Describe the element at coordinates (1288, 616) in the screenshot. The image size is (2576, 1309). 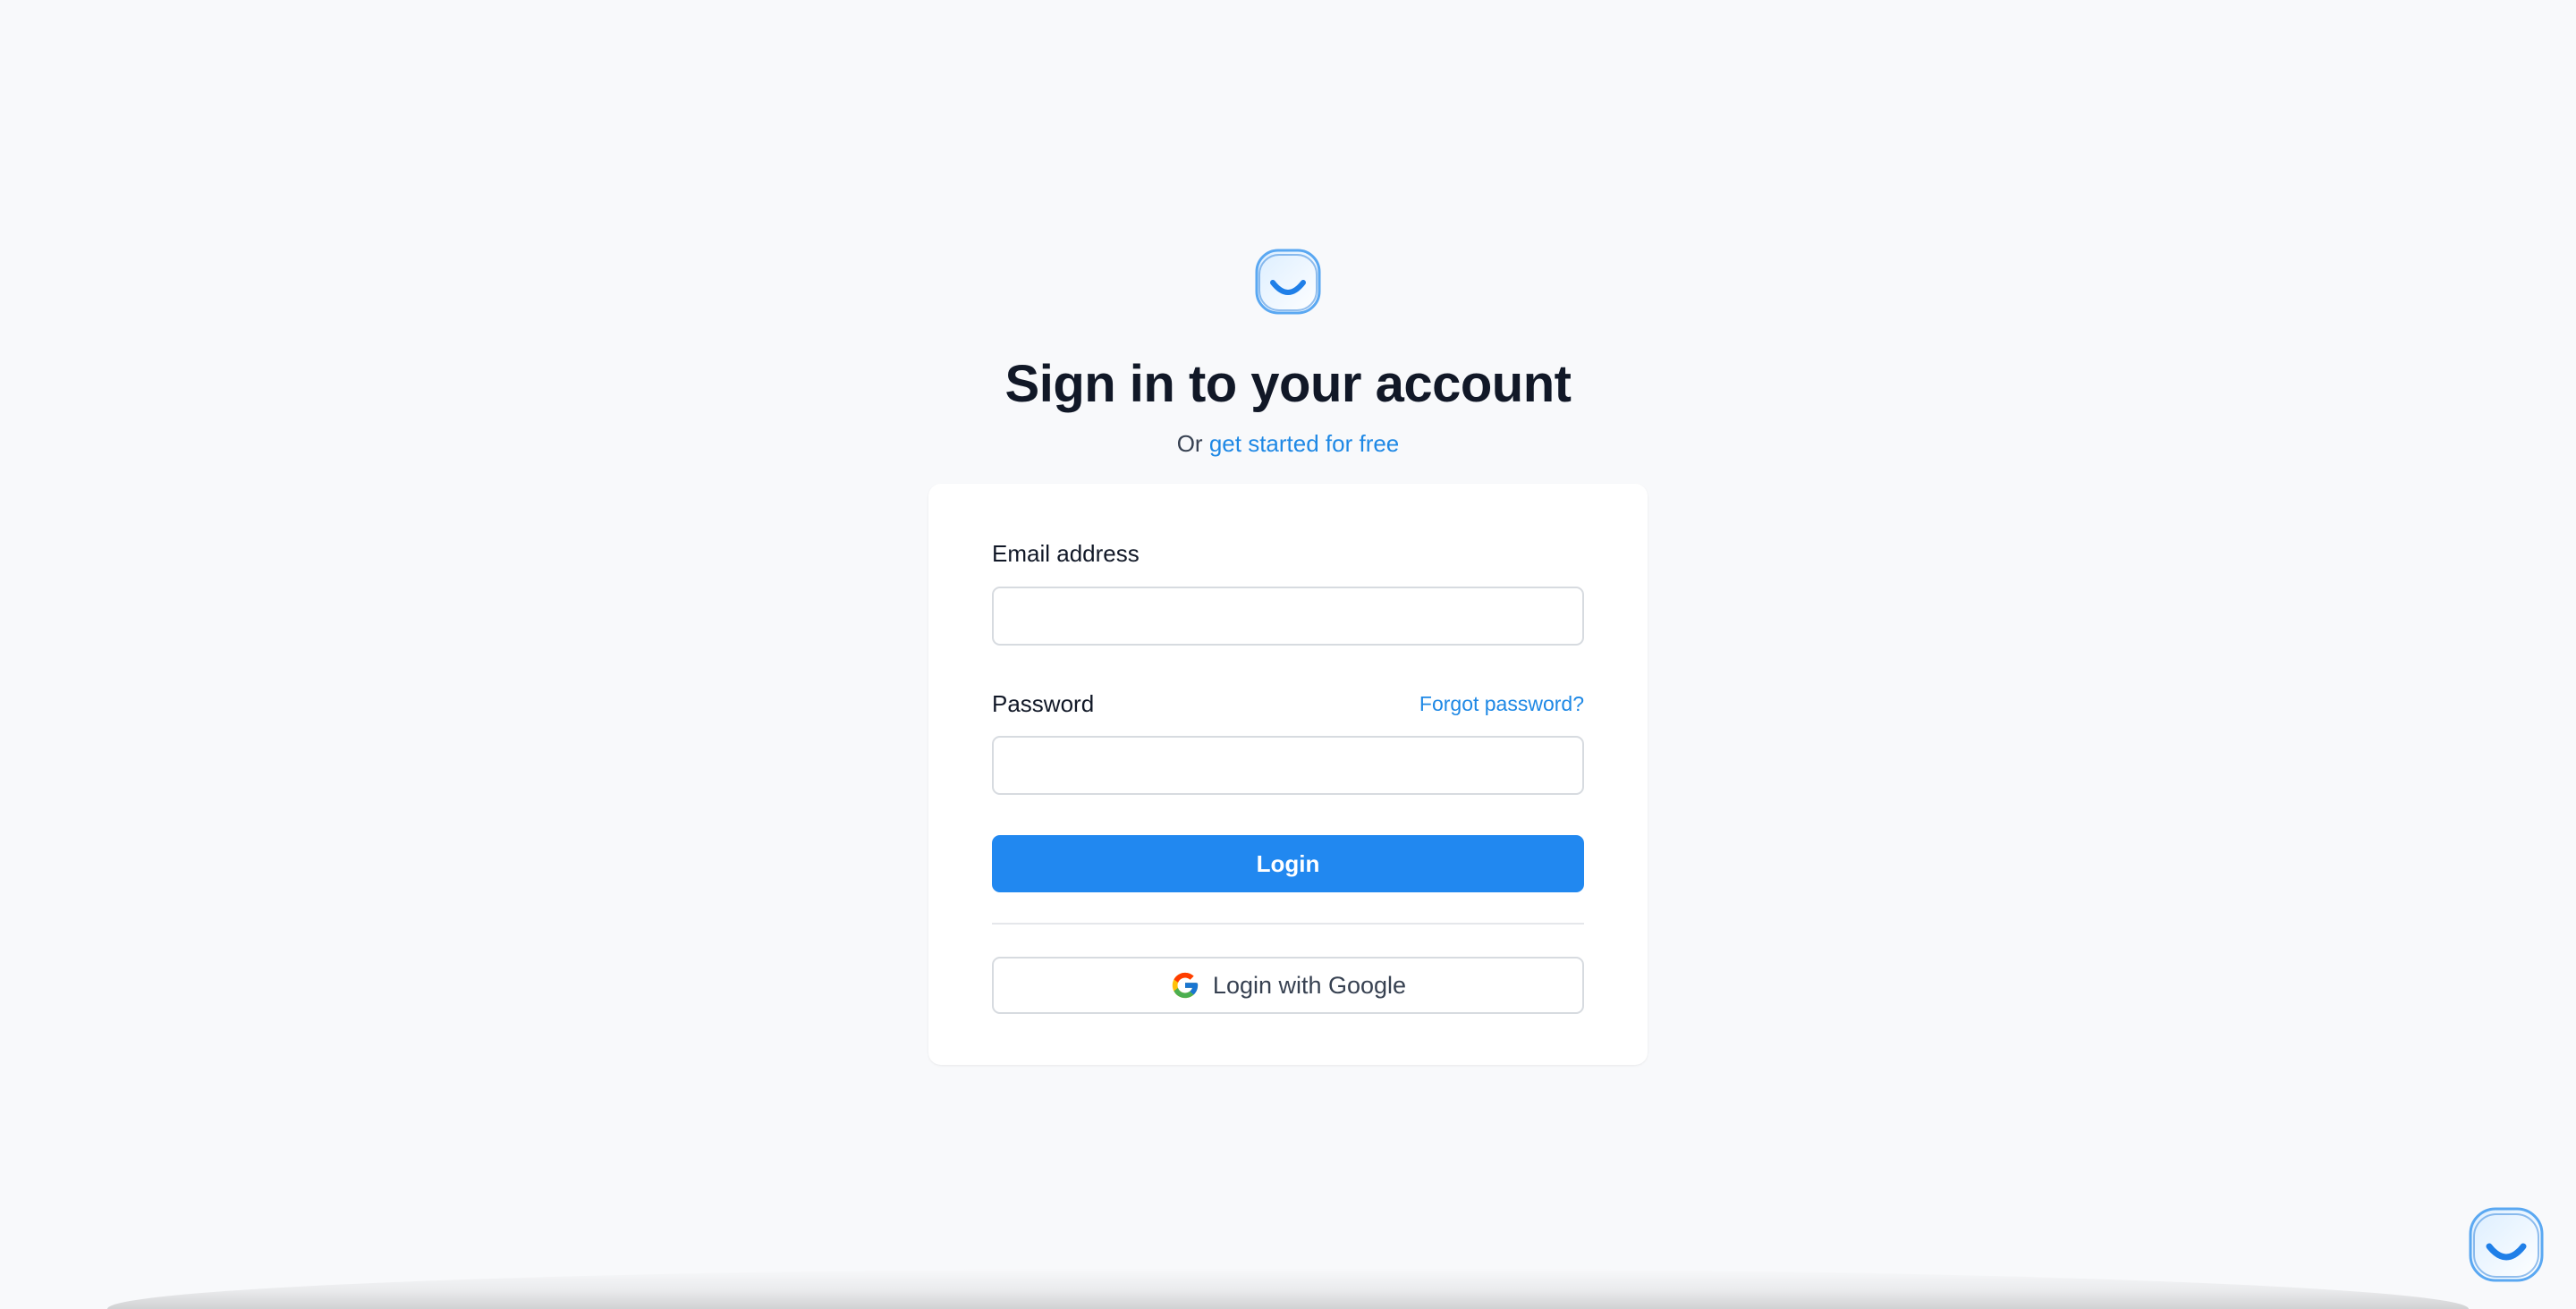
I see `email-field` at that location.